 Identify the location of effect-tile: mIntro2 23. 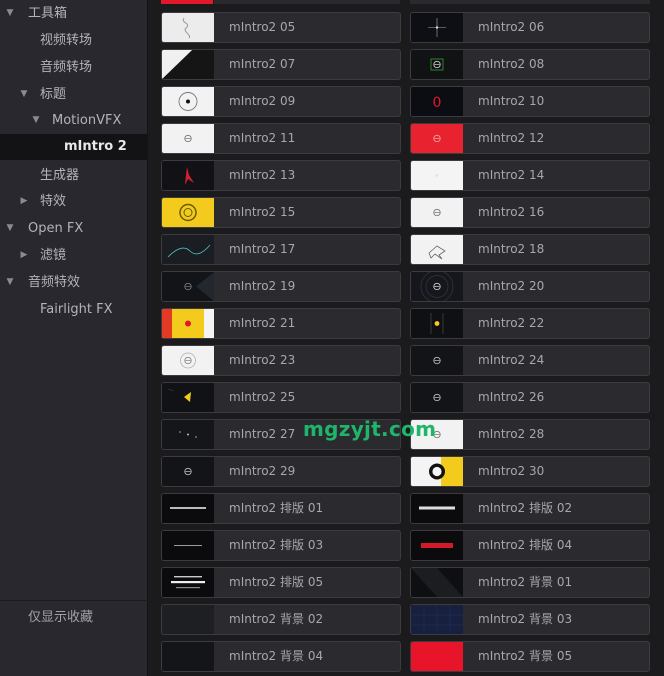
(281, 360).